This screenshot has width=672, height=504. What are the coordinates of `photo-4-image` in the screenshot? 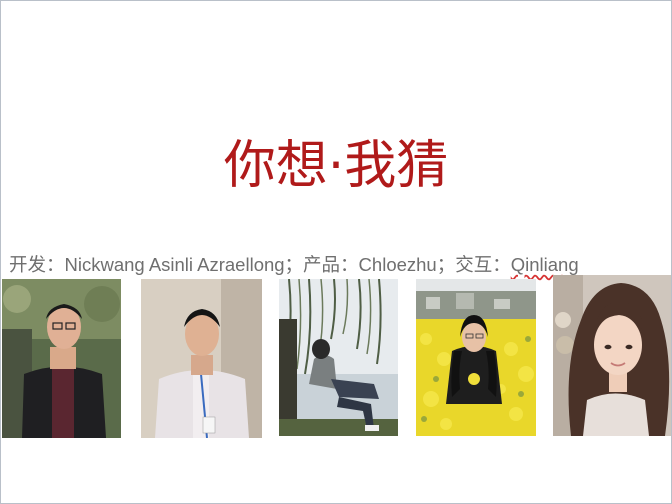 It's located at (476, 357).